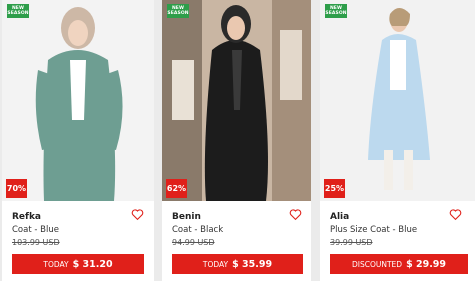 The image size is (475, 281). What do you see at coordinates (339, 217) in the screenshot?
I see `product-brand: Alia` at bounding box center [339, 217].